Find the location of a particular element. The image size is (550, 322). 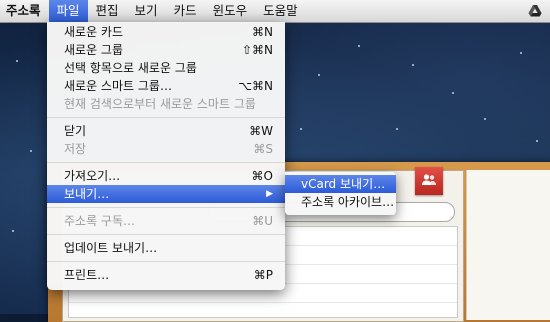

menu-item-new-card: 새로운 카드 ⌘N is located at coordinates (166, 32).